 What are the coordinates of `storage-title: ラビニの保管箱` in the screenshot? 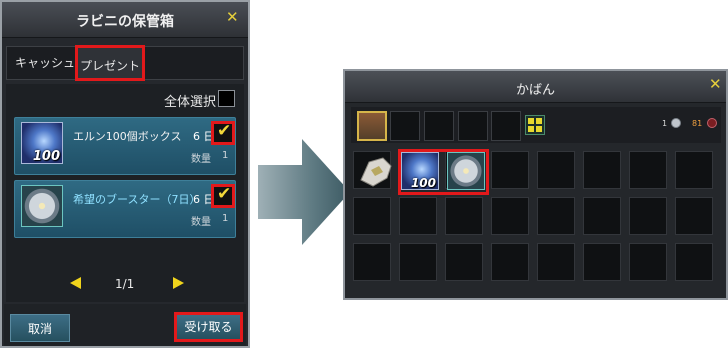 It's located at (125, 22).